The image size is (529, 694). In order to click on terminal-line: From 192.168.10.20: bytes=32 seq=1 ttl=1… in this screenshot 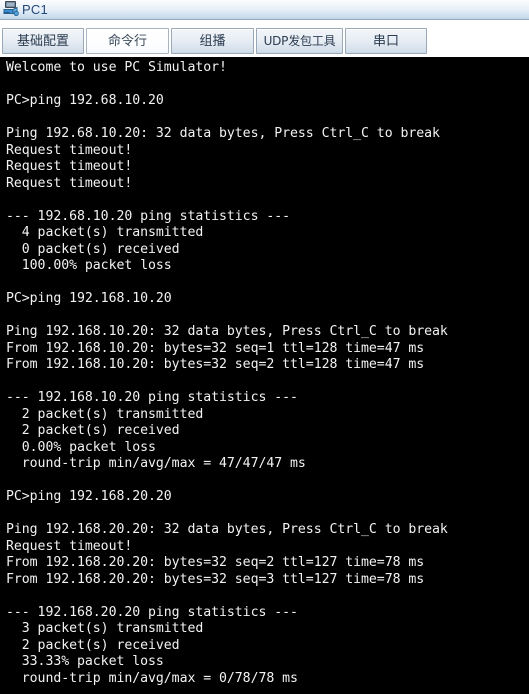, I will do `click(215, 348)`.